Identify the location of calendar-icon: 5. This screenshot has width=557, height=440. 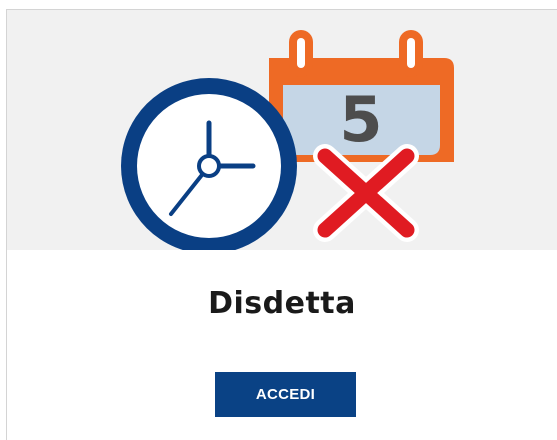
(361, 96).